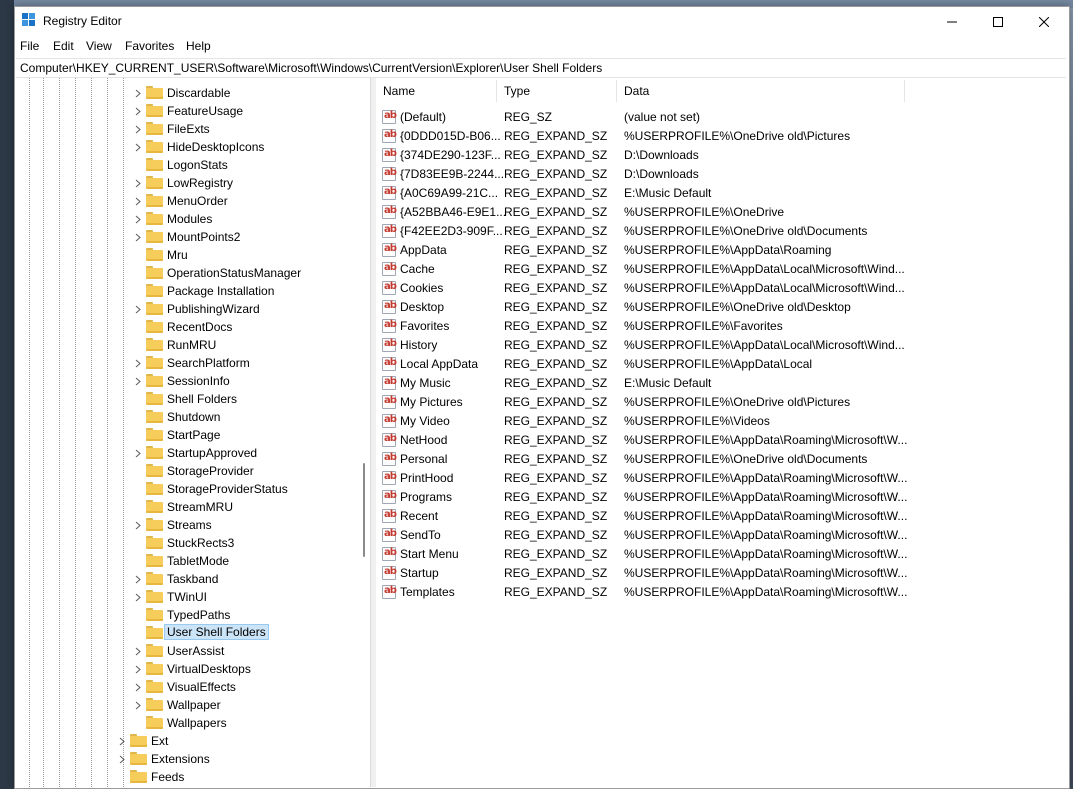  Describe the element at coordinates (200, 507) in the screenshot. I see `tree-node-label: StreamMRU` at that location.